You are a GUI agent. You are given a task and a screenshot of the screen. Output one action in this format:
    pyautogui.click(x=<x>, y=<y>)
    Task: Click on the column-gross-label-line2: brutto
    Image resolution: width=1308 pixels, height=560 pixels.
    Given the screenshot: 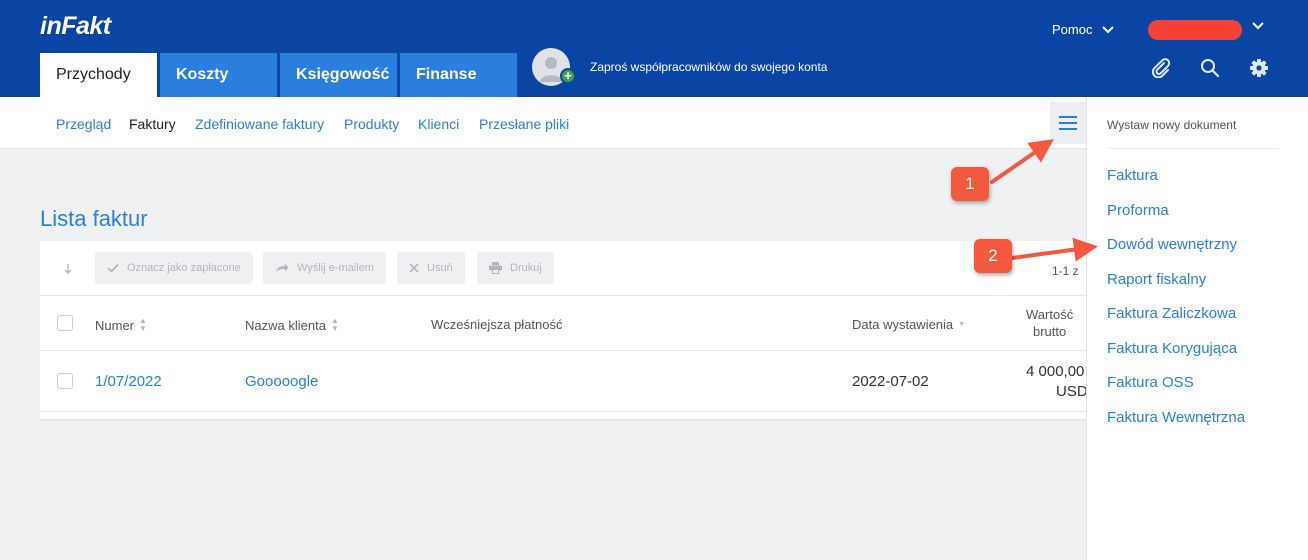 What is the action you would take?
    pyautogui.click(x=1049, y=331)
    